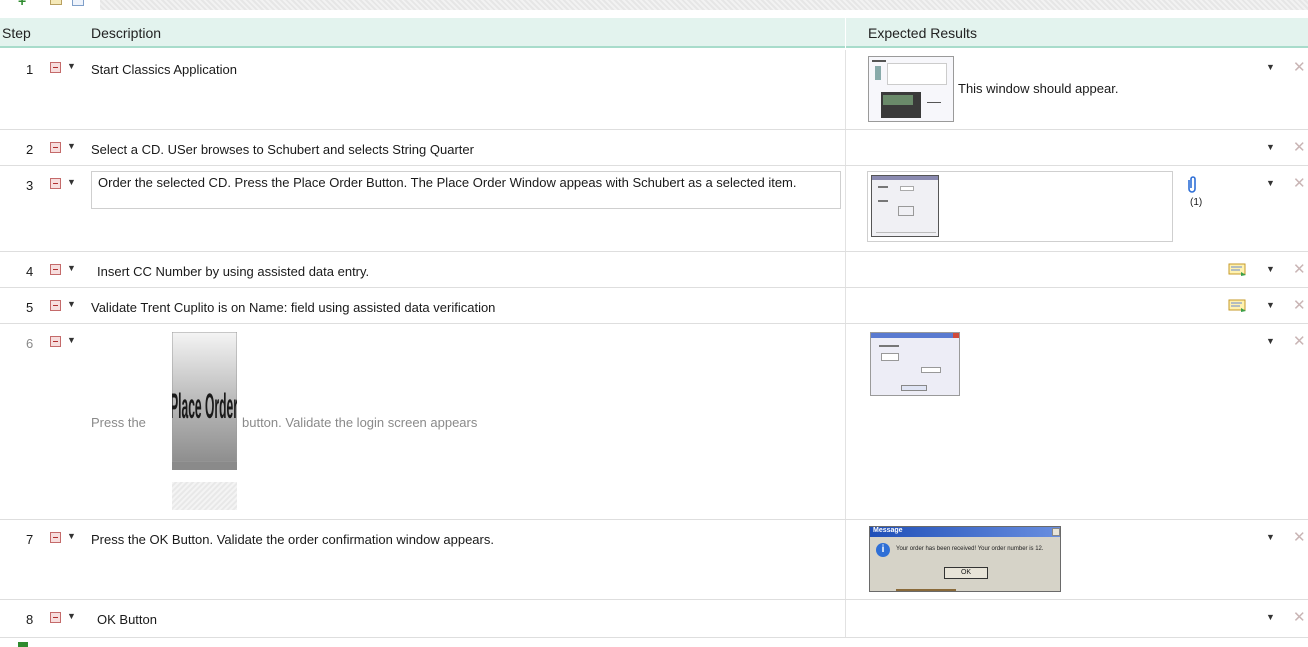 Image resolution: width=1308 pixels, height=647 pixels. I want to click on add-step-icon: +, so click(24, 4).